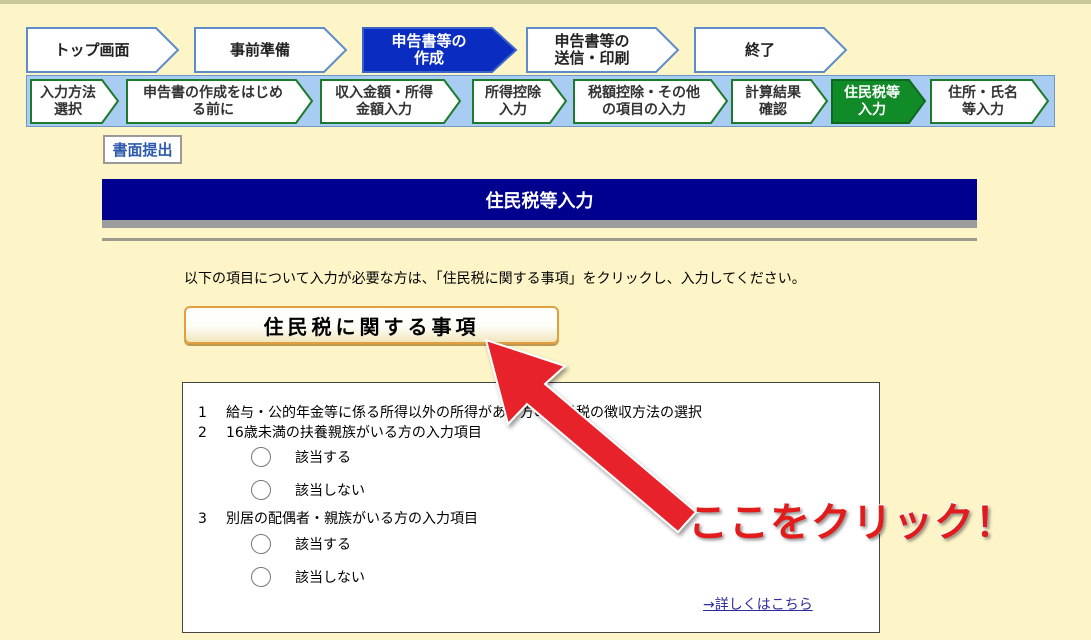 This screenshot has height=640, width=1091. Describe the element at coordinates (202, 519) in the screenshot. I see `item-number: 3` at that location.